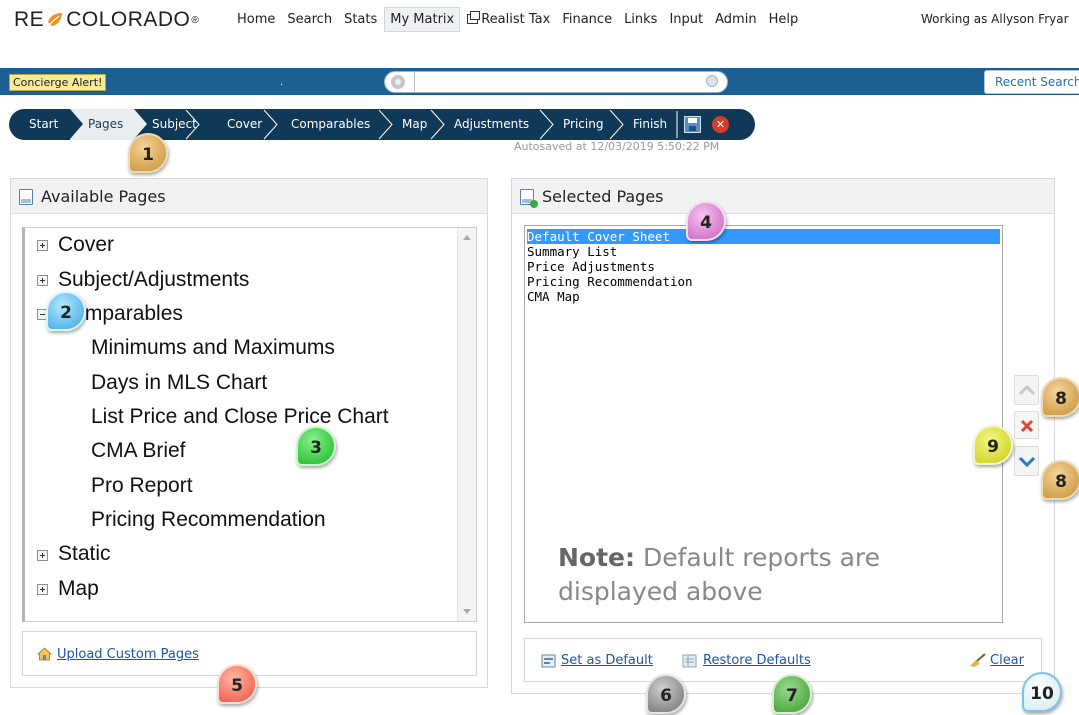 This screenshot has width=1079, height=715. I want to click on restore-defaults-link: Restore Defaults, so click(757, 660).